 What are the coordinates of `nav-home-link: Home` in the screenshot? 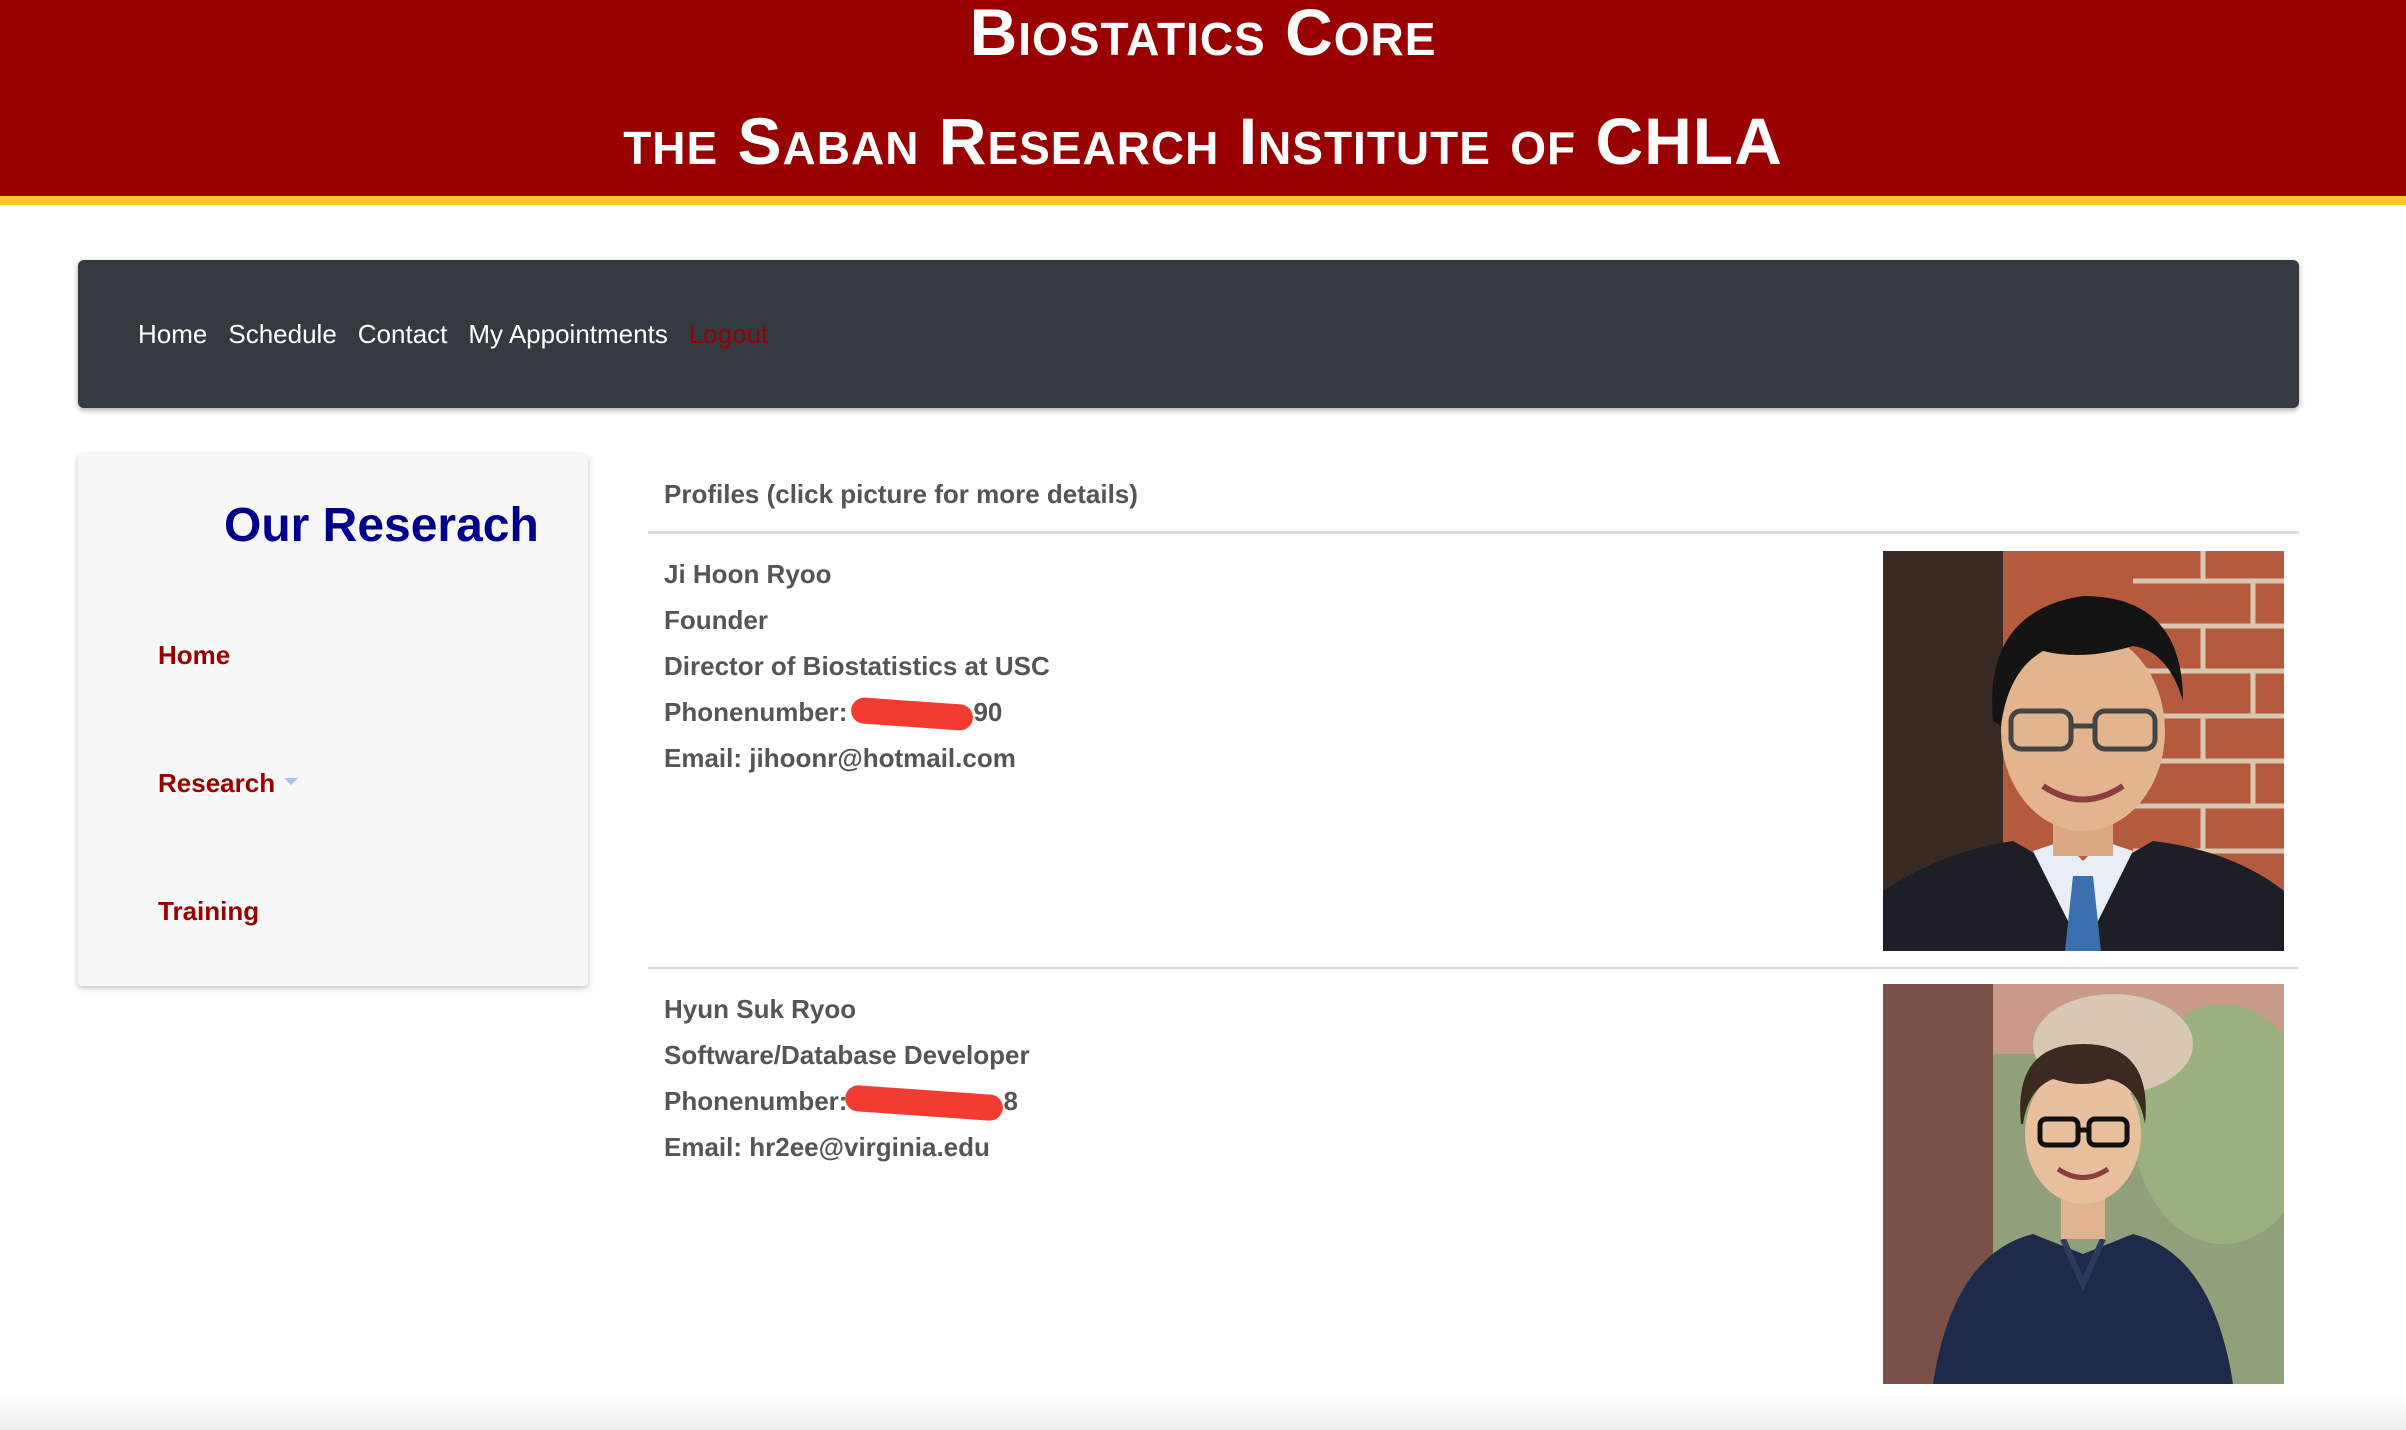 It's located at (172, 334).